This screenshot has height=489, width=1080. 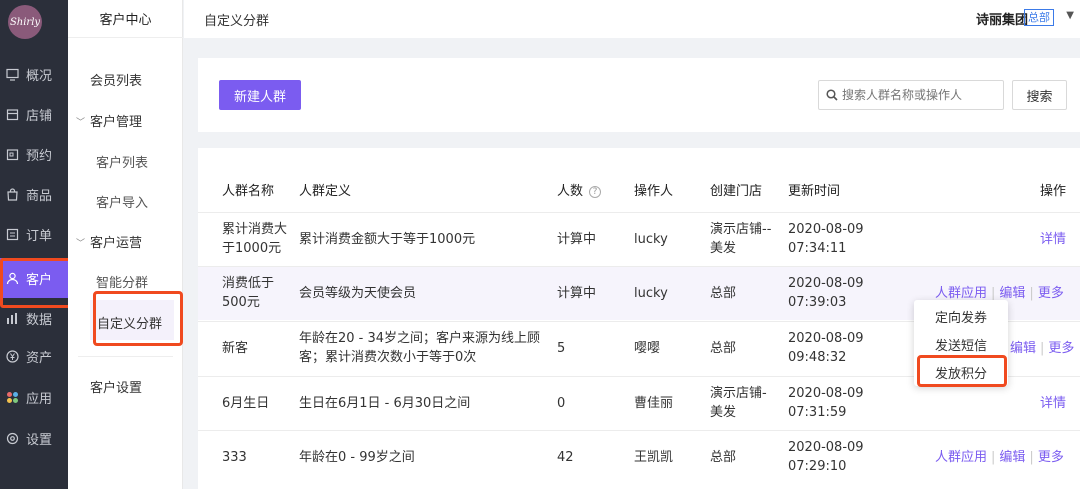 I want to click on gear-icon, so click(x=12, y=438).